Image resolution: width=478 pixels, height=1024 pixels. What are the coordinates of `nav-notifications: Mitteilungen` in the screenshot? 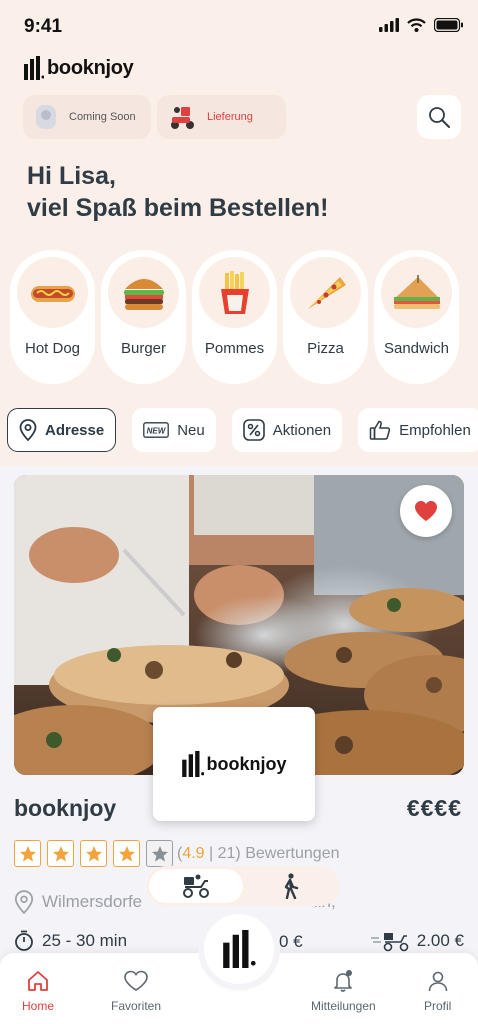 It's located at (343, 991).